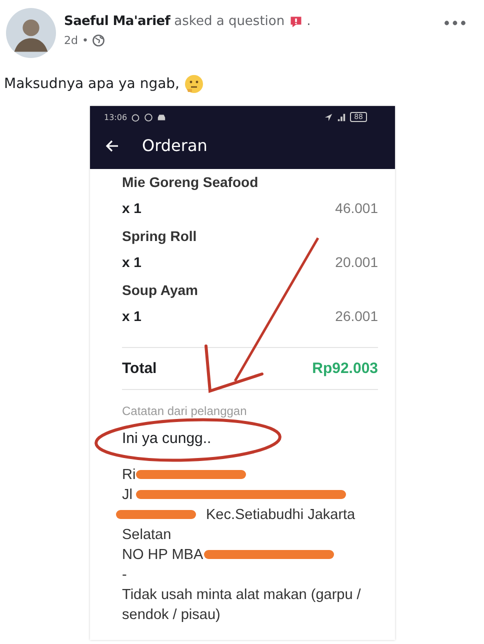  Describe the element at coordinates (31, 33) in the screenshot. I see `avatar-icon` at that location.